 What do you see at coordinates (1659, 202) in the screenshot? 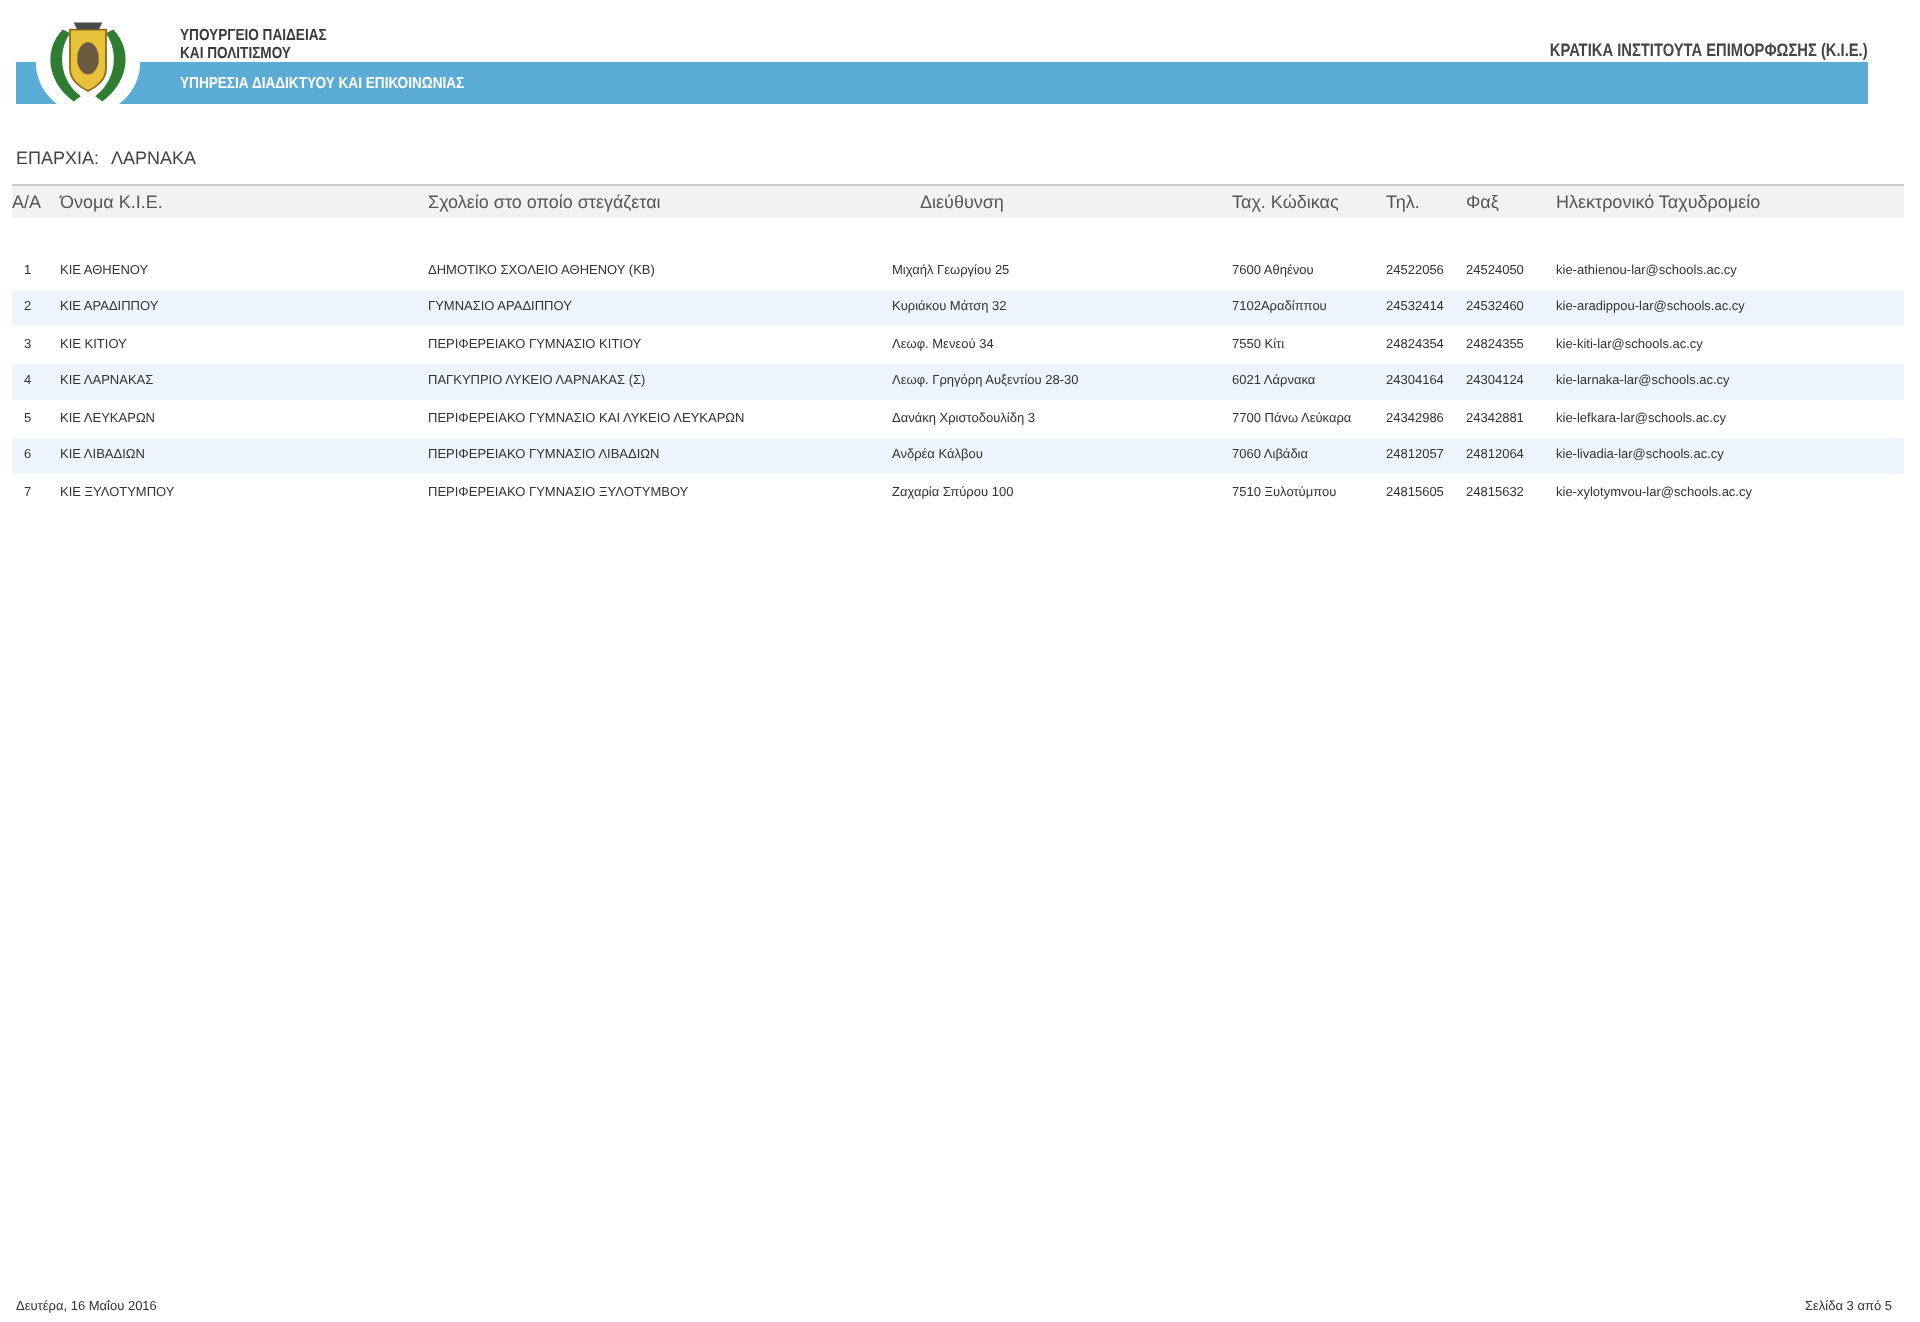
I see `column-header: Ηλεκτρονικό Ταχυδρομείο` at bounding box center [1659, 202].